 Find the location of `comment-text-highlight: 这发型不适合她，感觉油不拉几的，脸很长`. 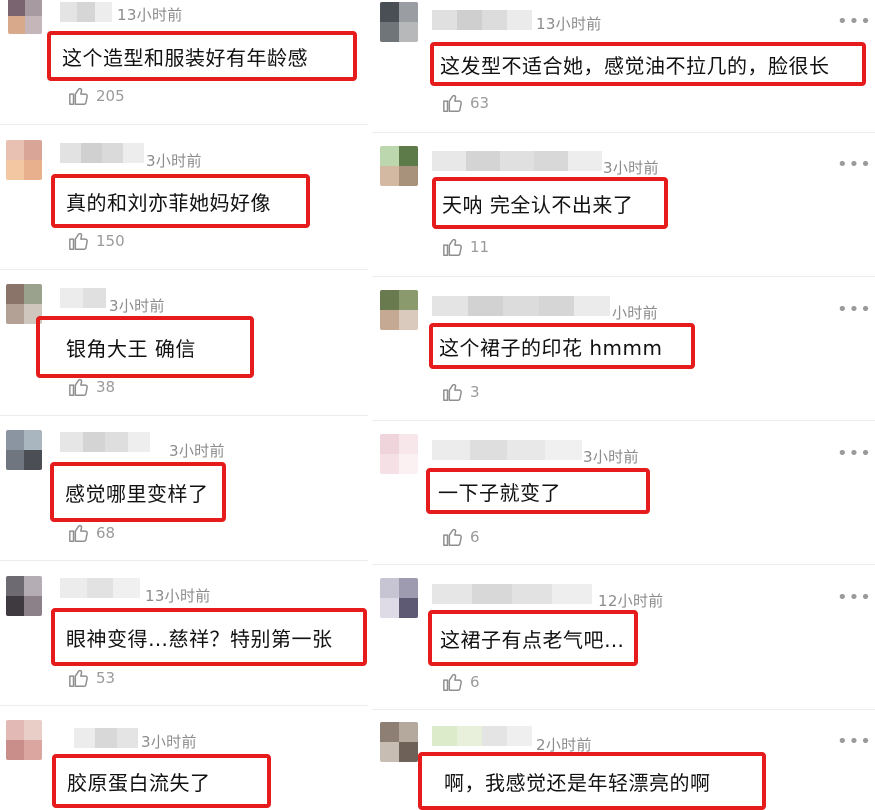

comment-text-highlight: 这发型不适合她，感觉油不拉几的，脸很长 is located at coordinates (648, 64).